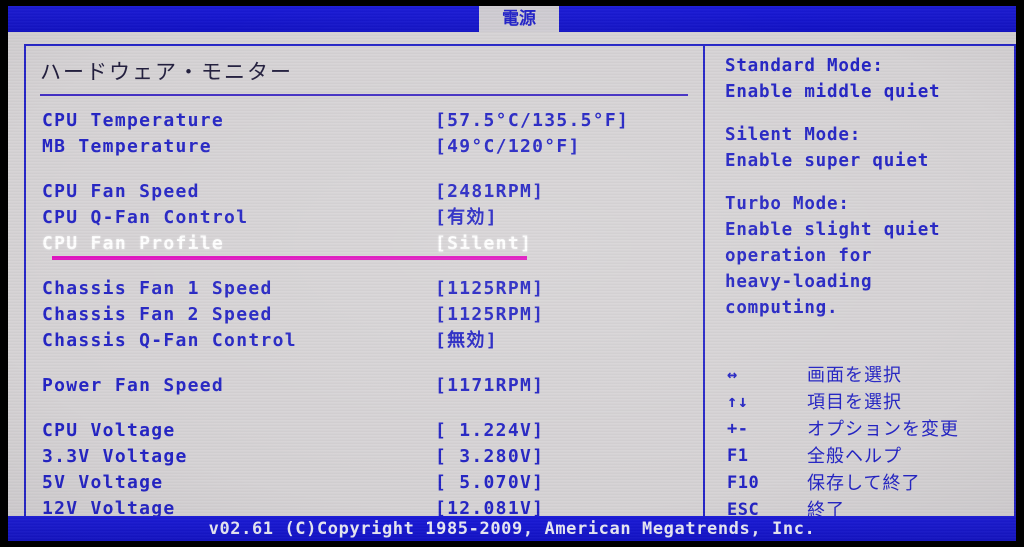 The width and height of the screenshot is (1024, 547). Describe the element at coordinates (466, 341) in the screenshot. I see `monitor-row-value: [無効]` at that location.